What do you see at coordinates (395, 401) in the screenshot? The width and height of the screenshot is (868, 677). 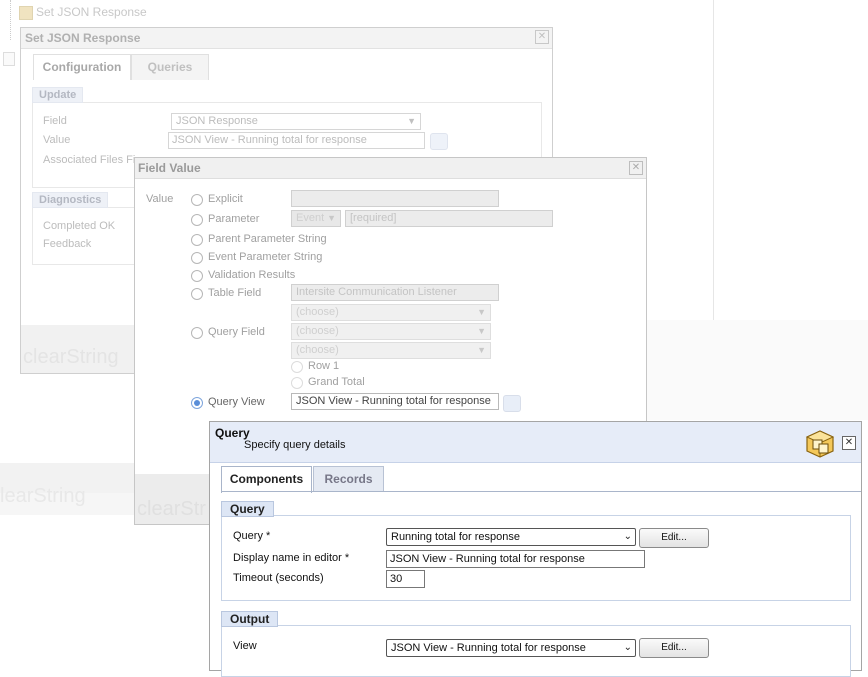 I see `query-view-input: JSON View - Running total for response` at bounding box center [395, 401].